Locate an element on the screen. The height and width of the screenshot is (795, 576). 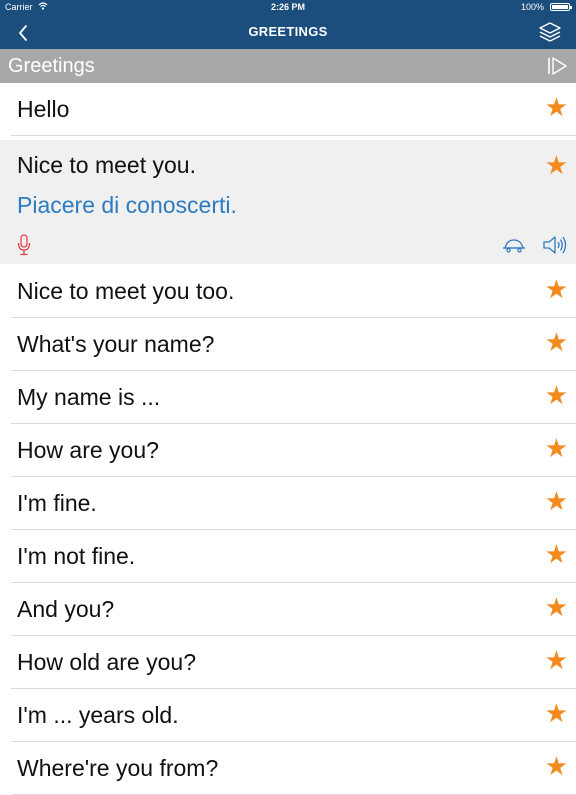
phrase-text: I'm not fine. is located at coordinates (76, 556).